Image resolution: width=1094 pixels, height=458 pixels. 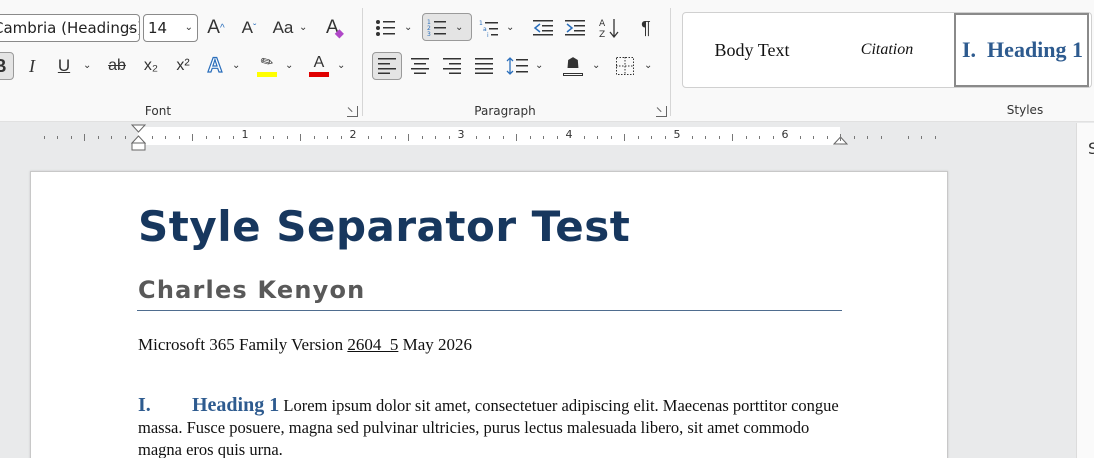 I want to click on decrease-indent-button, so click(x=543, y=28).